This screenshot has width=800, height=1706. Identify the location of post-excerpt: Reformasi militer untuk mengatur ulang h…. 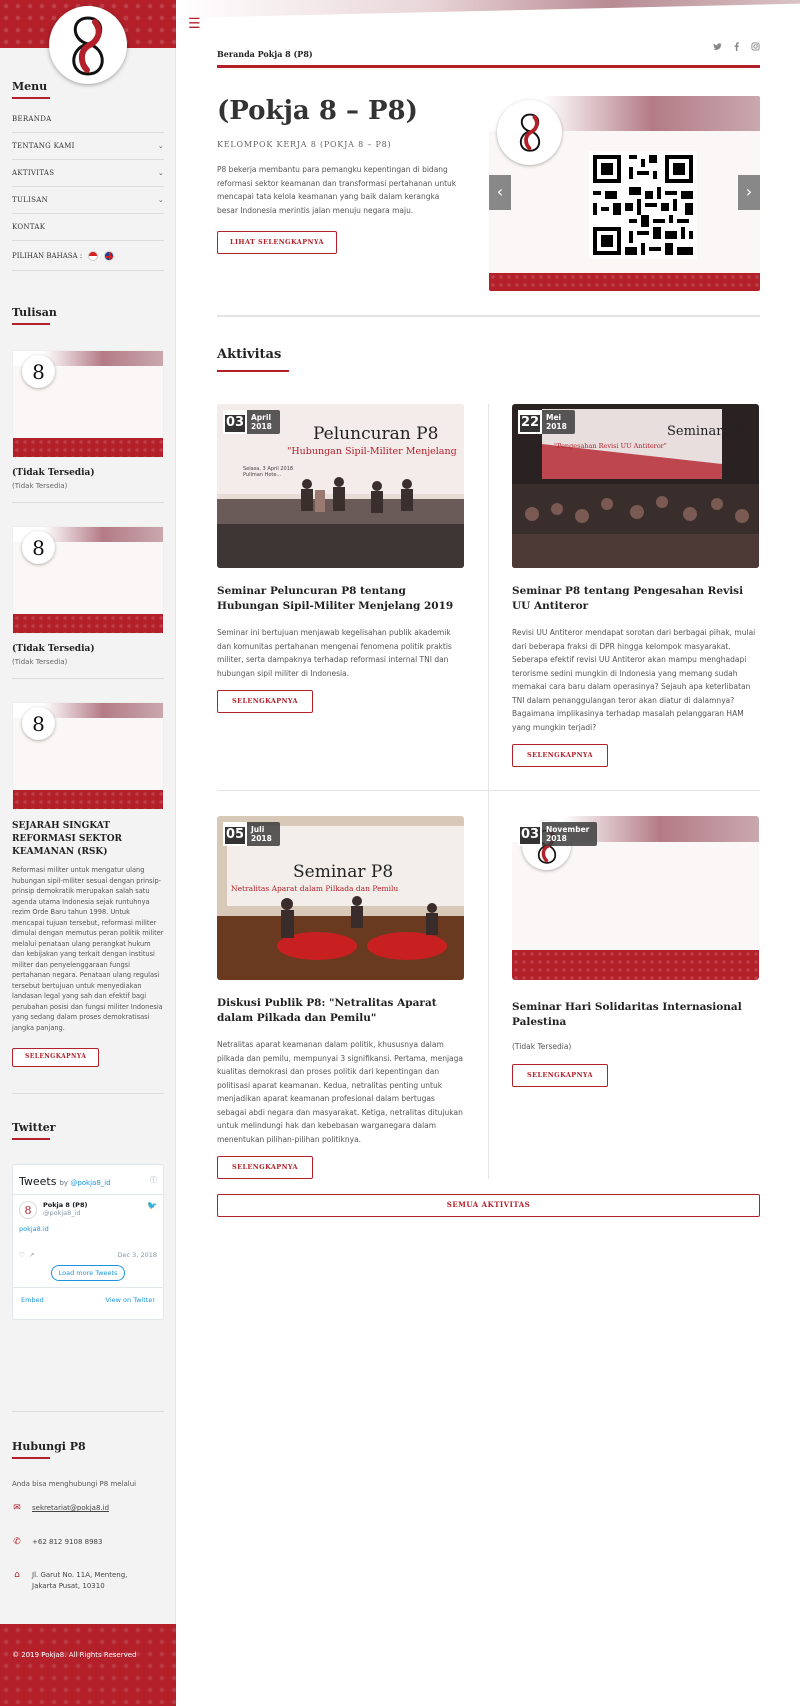
(88, 949).